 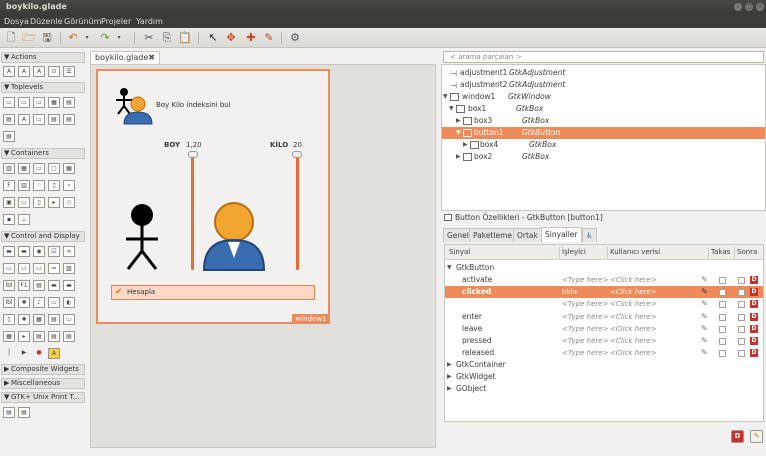 What do you see at coordinates (527, 235) in the screenshot?
I see `tab-common: Ortak` at bounding box center [527, 235].